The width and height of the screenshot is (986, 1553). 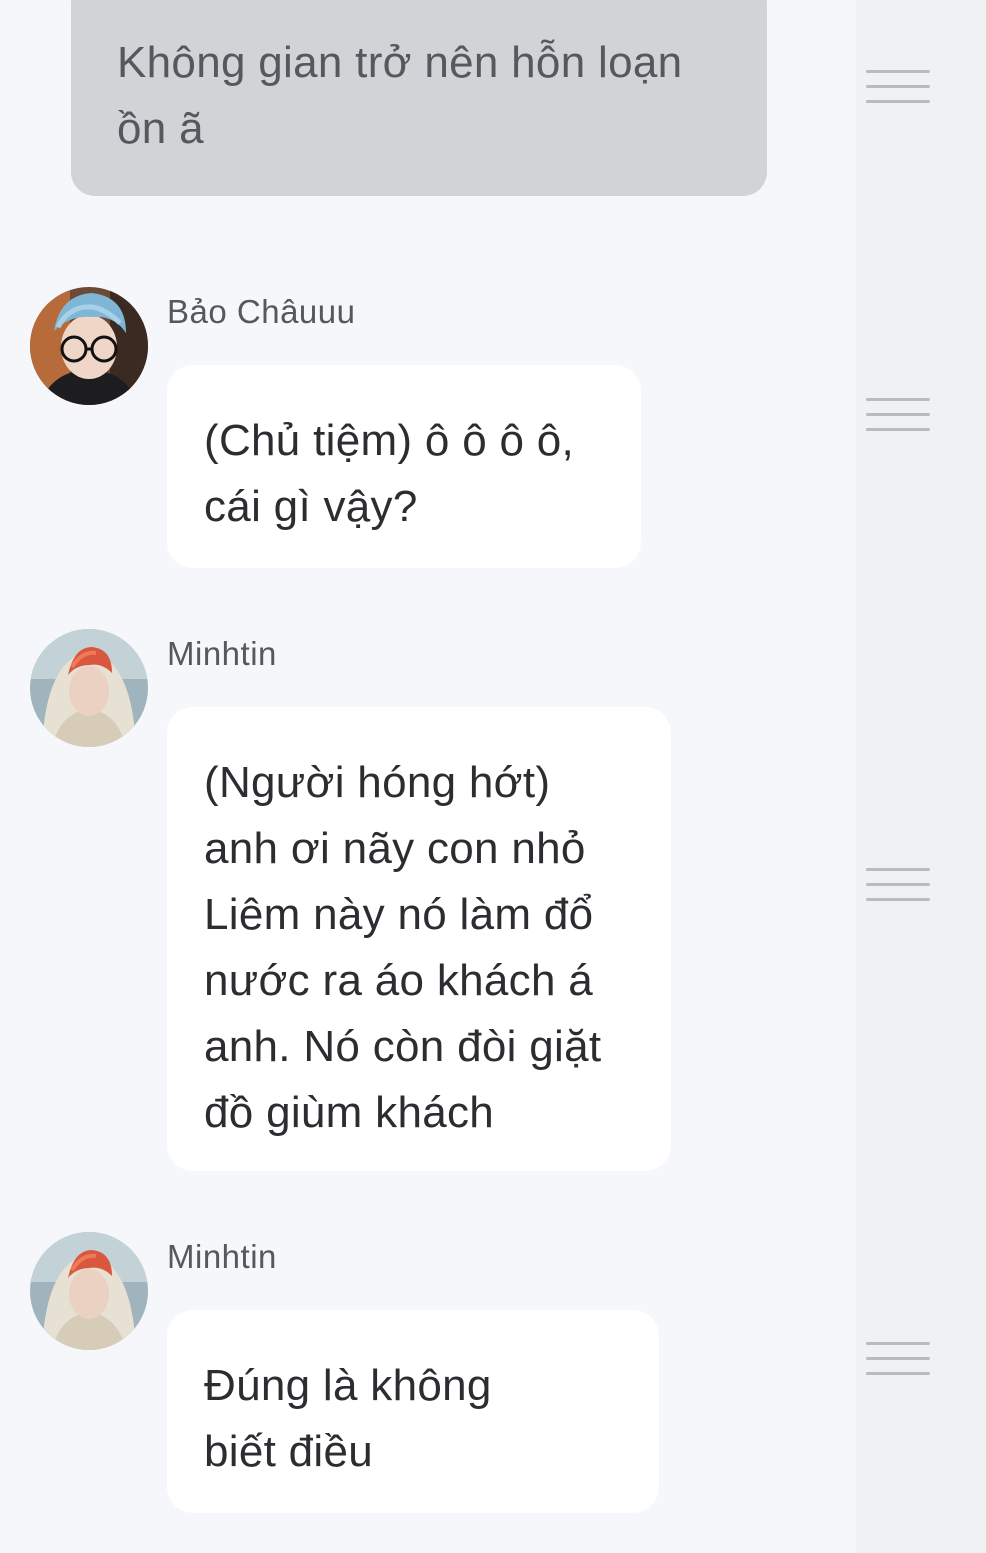 I want to click on narration-line: Không gian trở nên hỗn loạn, so click(x=400, y=62).